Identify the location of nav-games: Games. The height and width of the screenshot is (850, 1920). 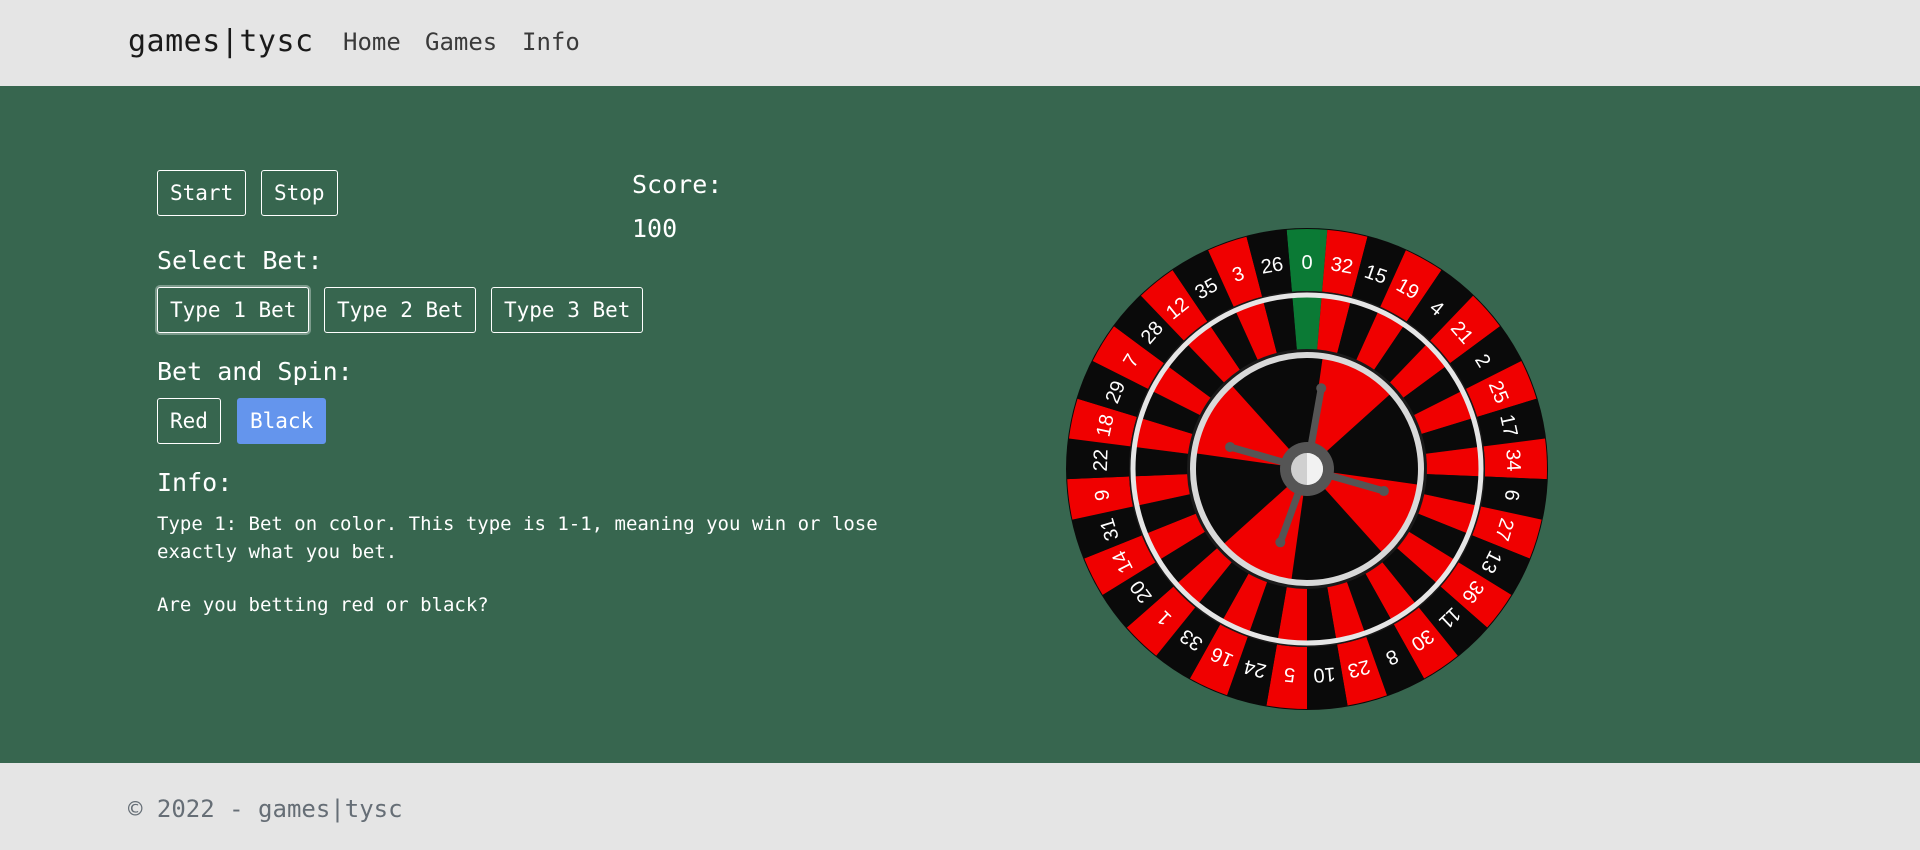
(461, 42).